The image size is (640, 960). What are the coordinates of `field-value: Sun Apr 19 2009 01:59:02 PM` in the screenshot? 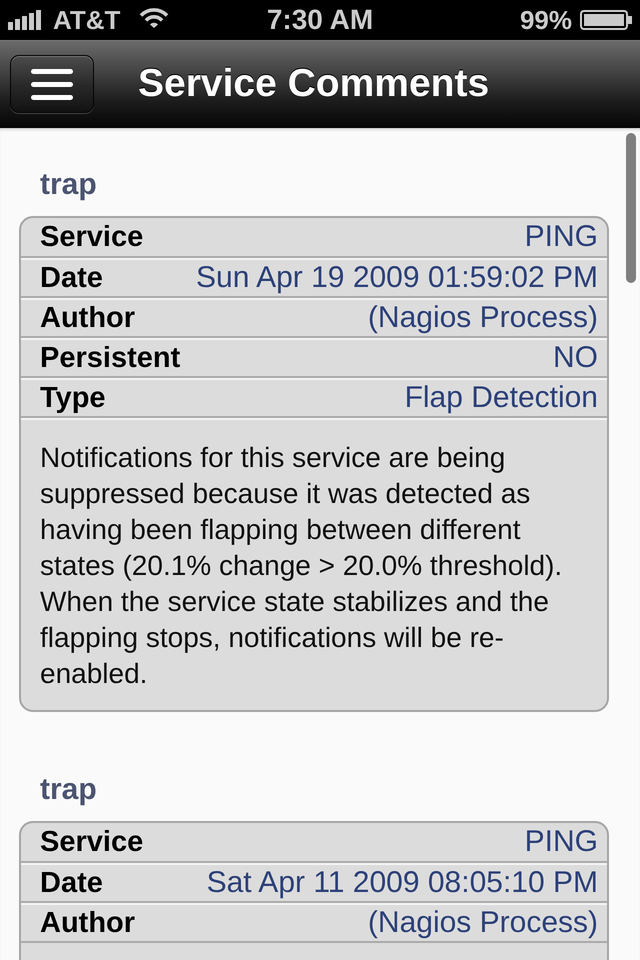 It's located at (397, 278).